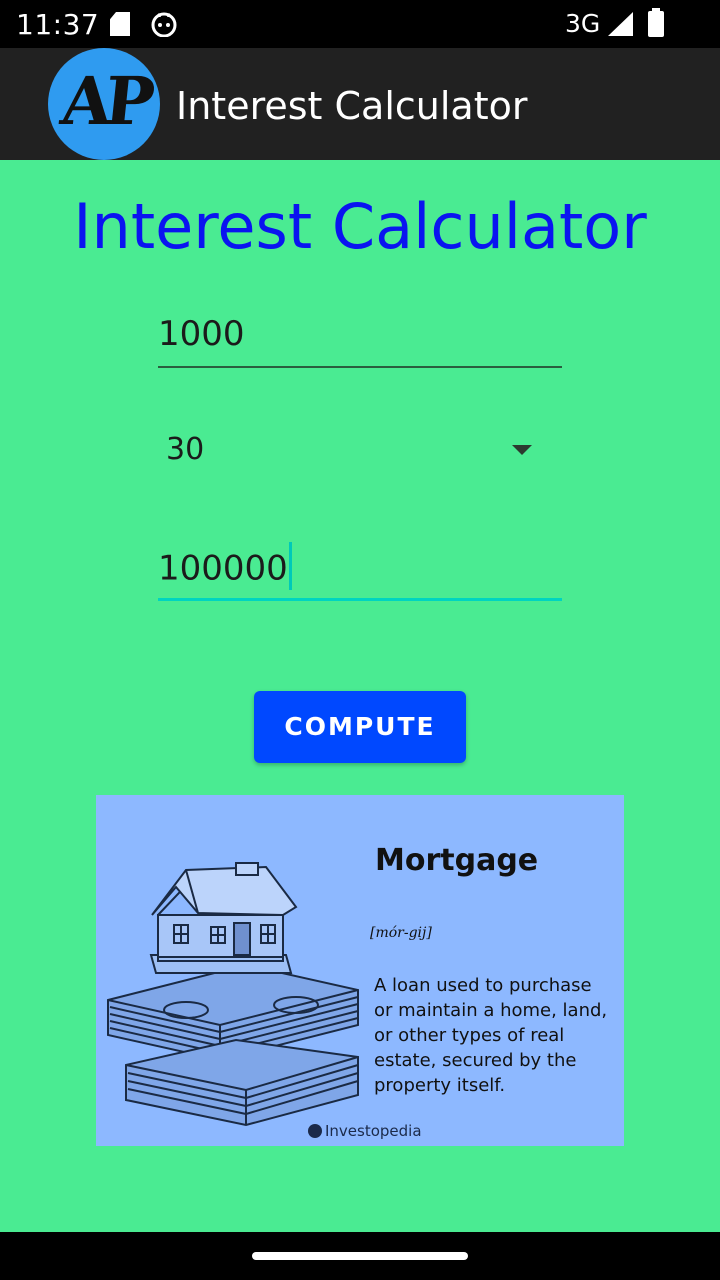 The width and height of the screenshot is (720, 1280). Describe the element at coordinates (583, 23) in the screenshot. I see `network-type: 3G` at that location.